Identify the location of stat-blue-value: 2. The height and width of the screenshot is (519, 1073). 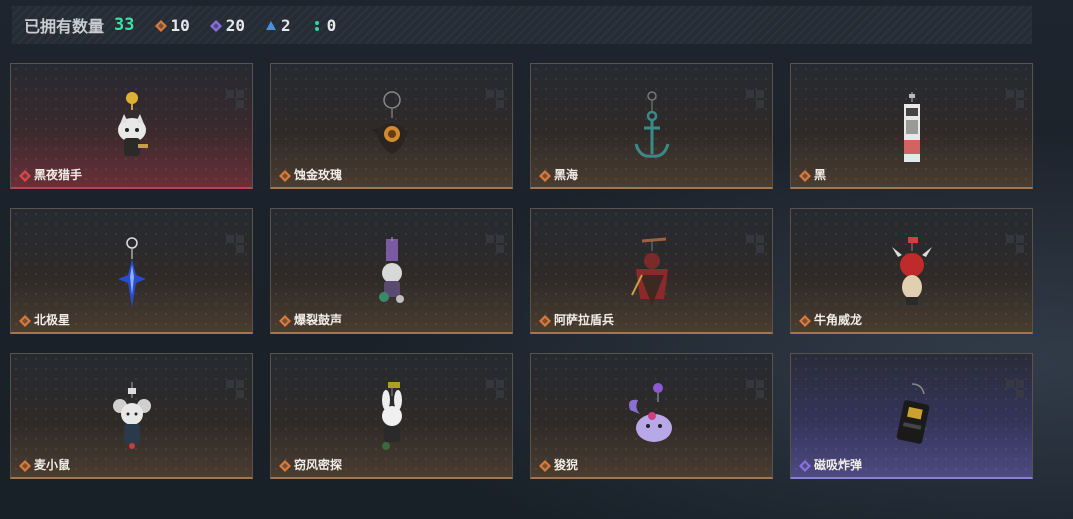
(286, 25).